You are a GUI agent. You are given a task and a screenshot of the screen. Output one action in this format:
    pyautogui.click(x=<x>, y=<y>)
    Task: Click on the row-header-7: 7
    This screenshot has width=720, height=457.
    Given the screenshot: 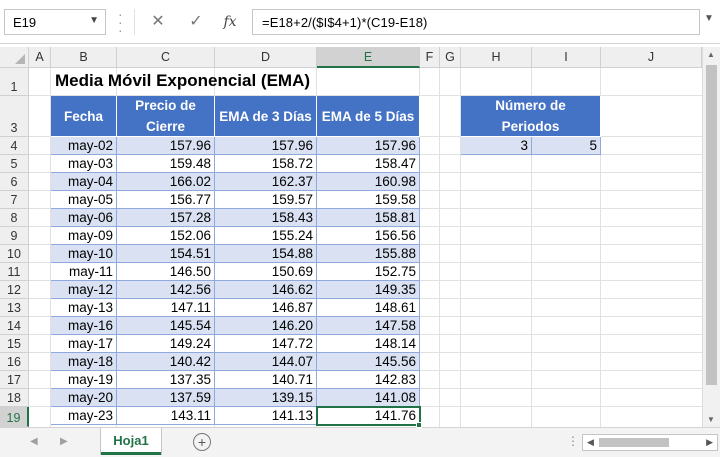 What is the action you would take?
    pyautogui.click(x=14, y=200)
    